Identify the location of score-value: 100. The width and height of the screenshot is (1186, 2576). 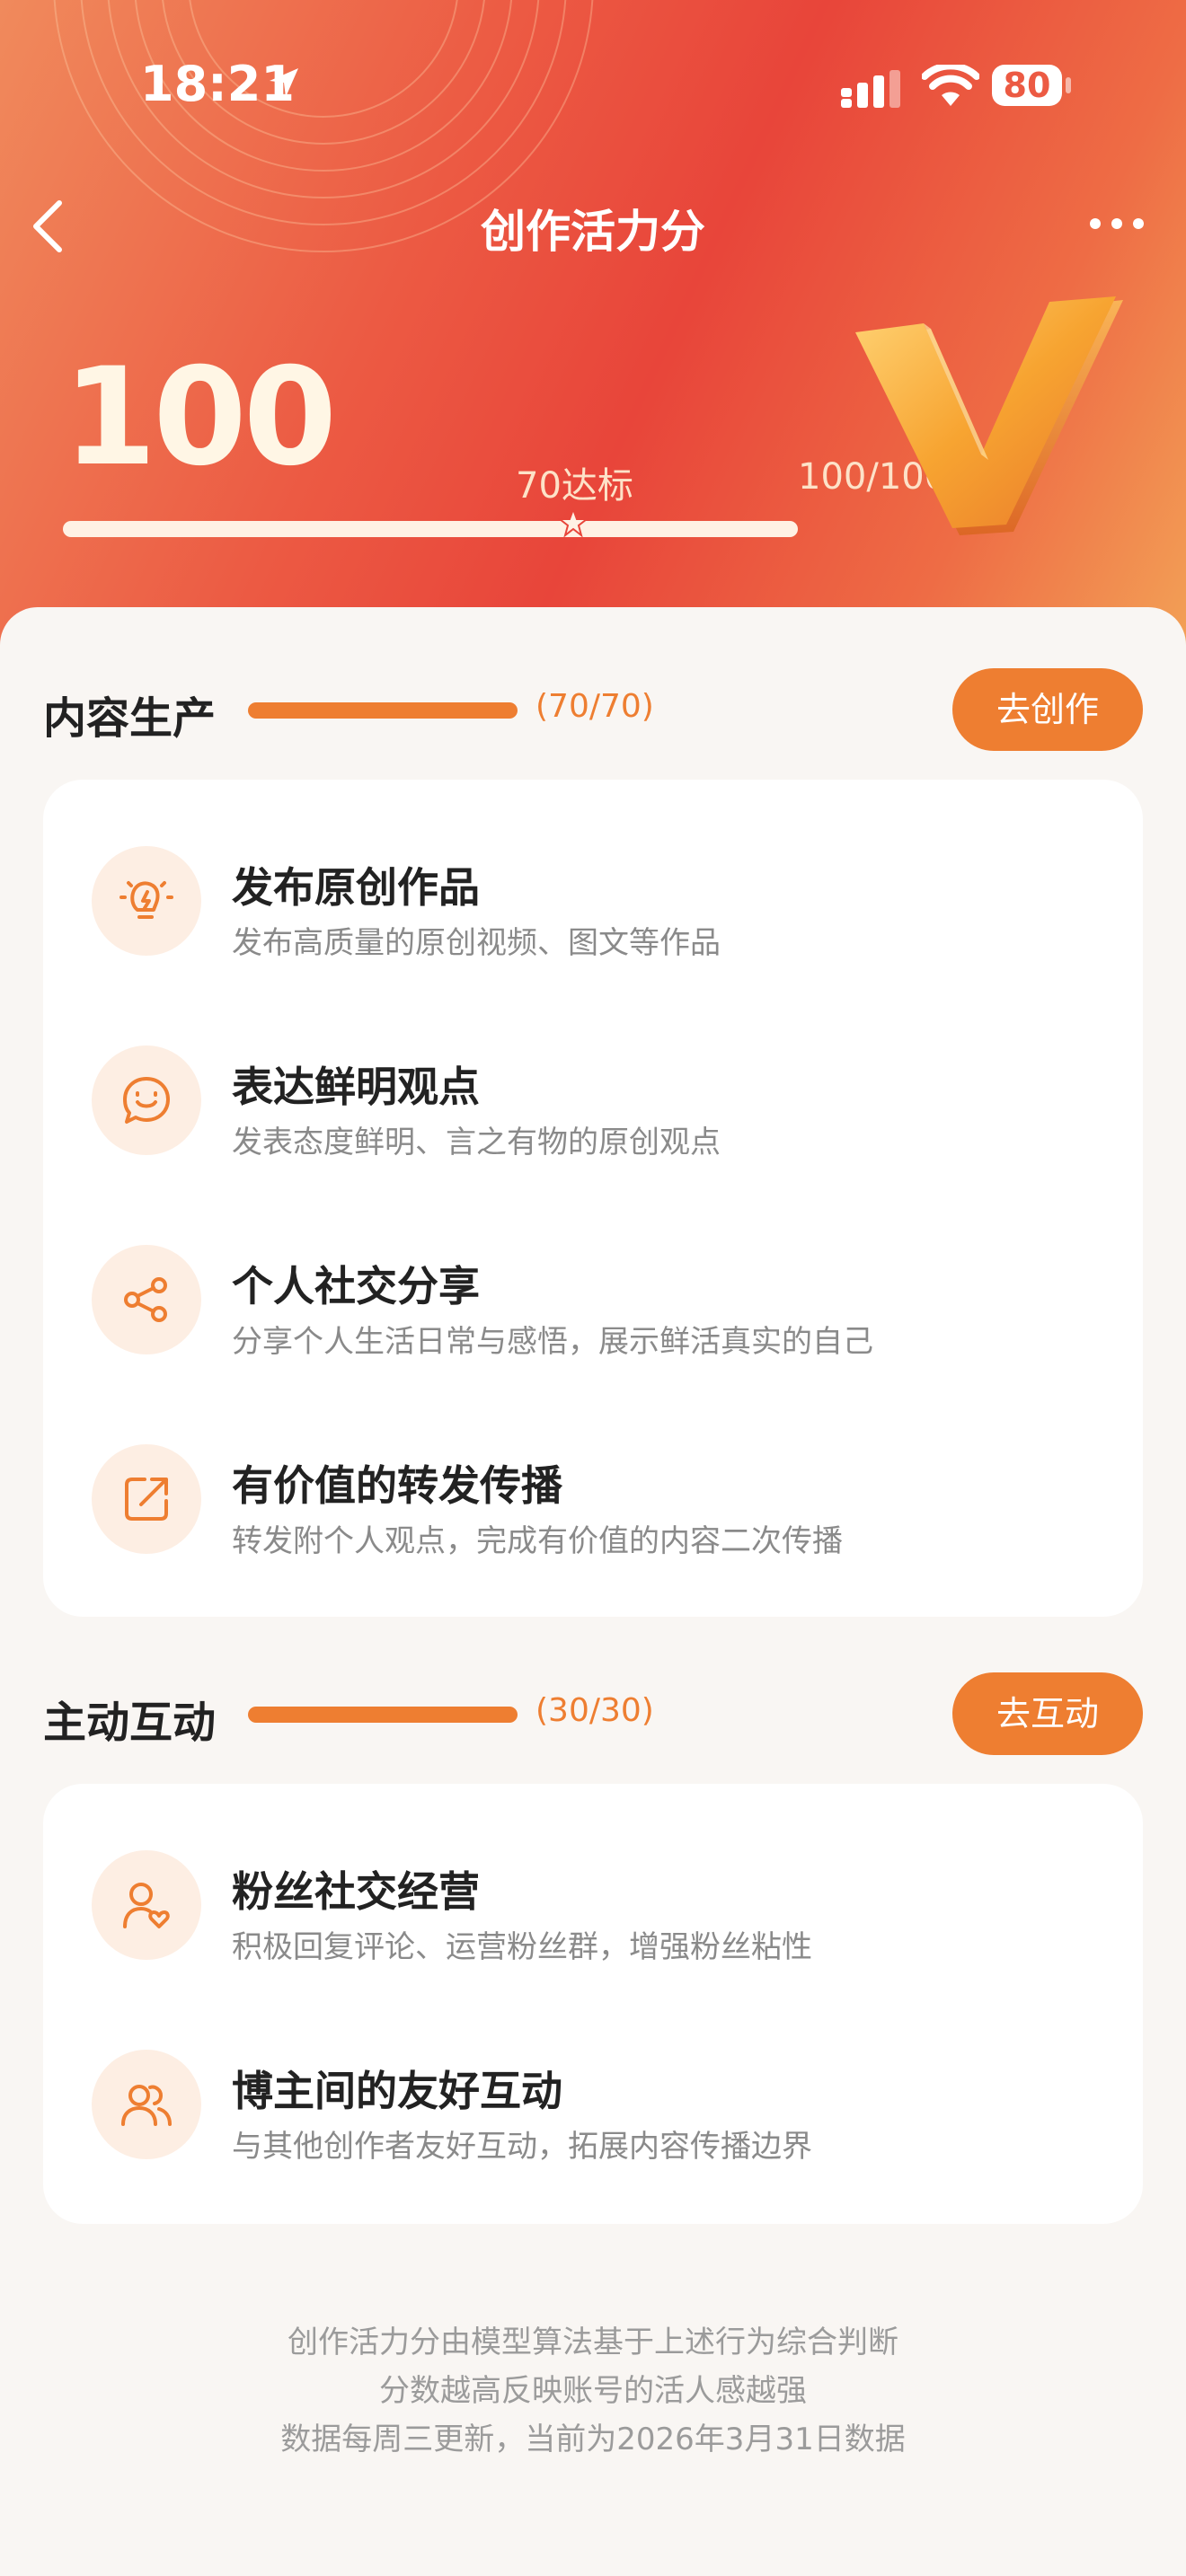
(200, 418).